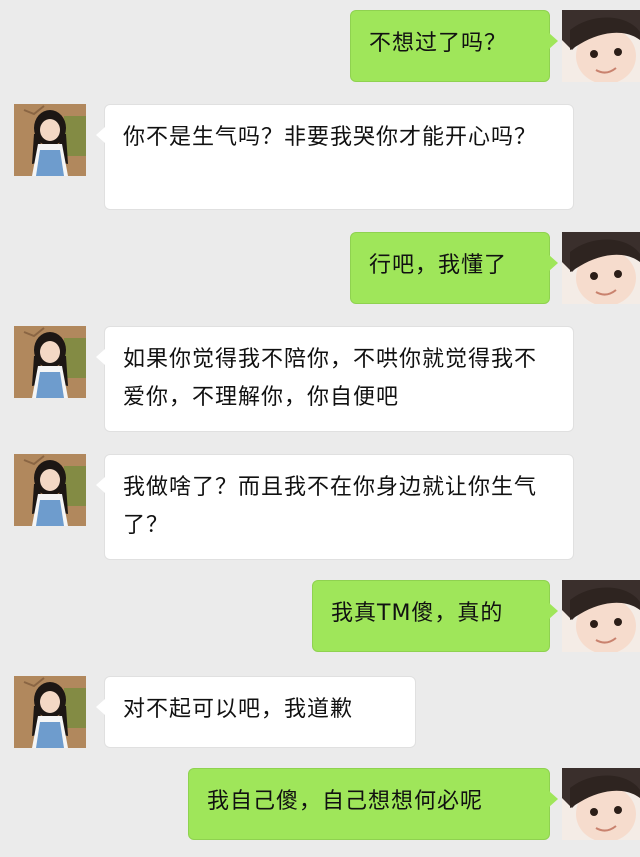 The width and height of the screenshot is (640, 857). What do you see at coordinates (454, 268) in the screenshot?
I see `message-bubble-sent: 行吧，我懂了` at bounding box center [454, 268].